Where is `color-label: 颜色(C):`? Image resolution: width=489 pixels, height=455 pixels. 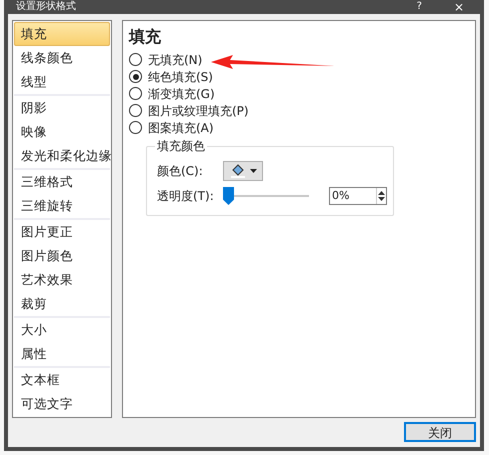 color-label: 颜色(C): is located at coordinates (180, 171).